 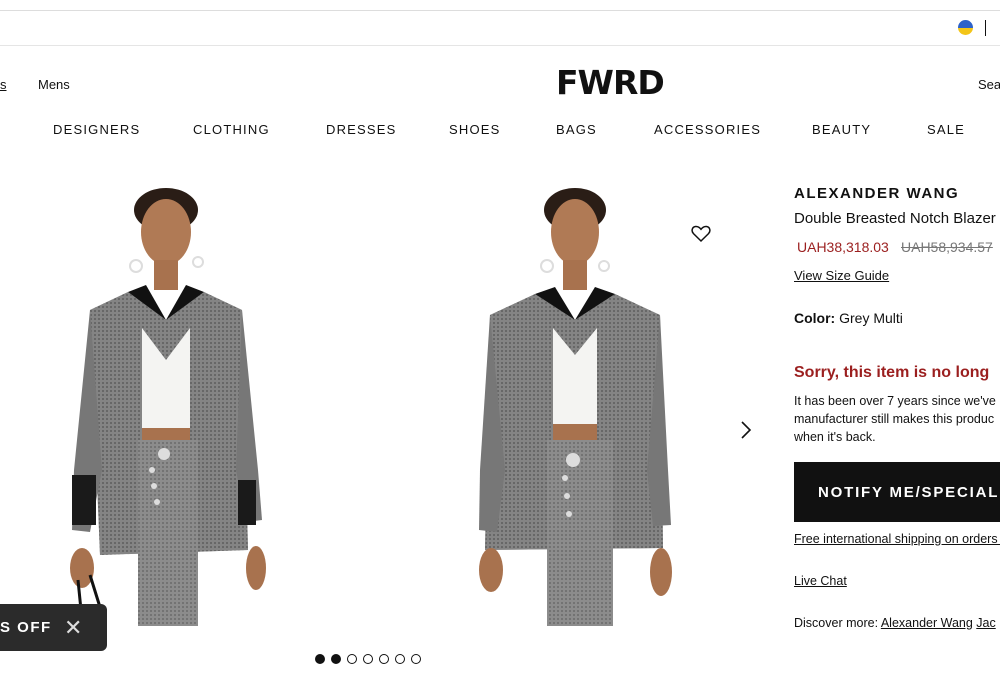 What do you see at coordinates (73, 628) in the screenshot?
I see `close-icon: ✕` at bounding box center [73, 628].